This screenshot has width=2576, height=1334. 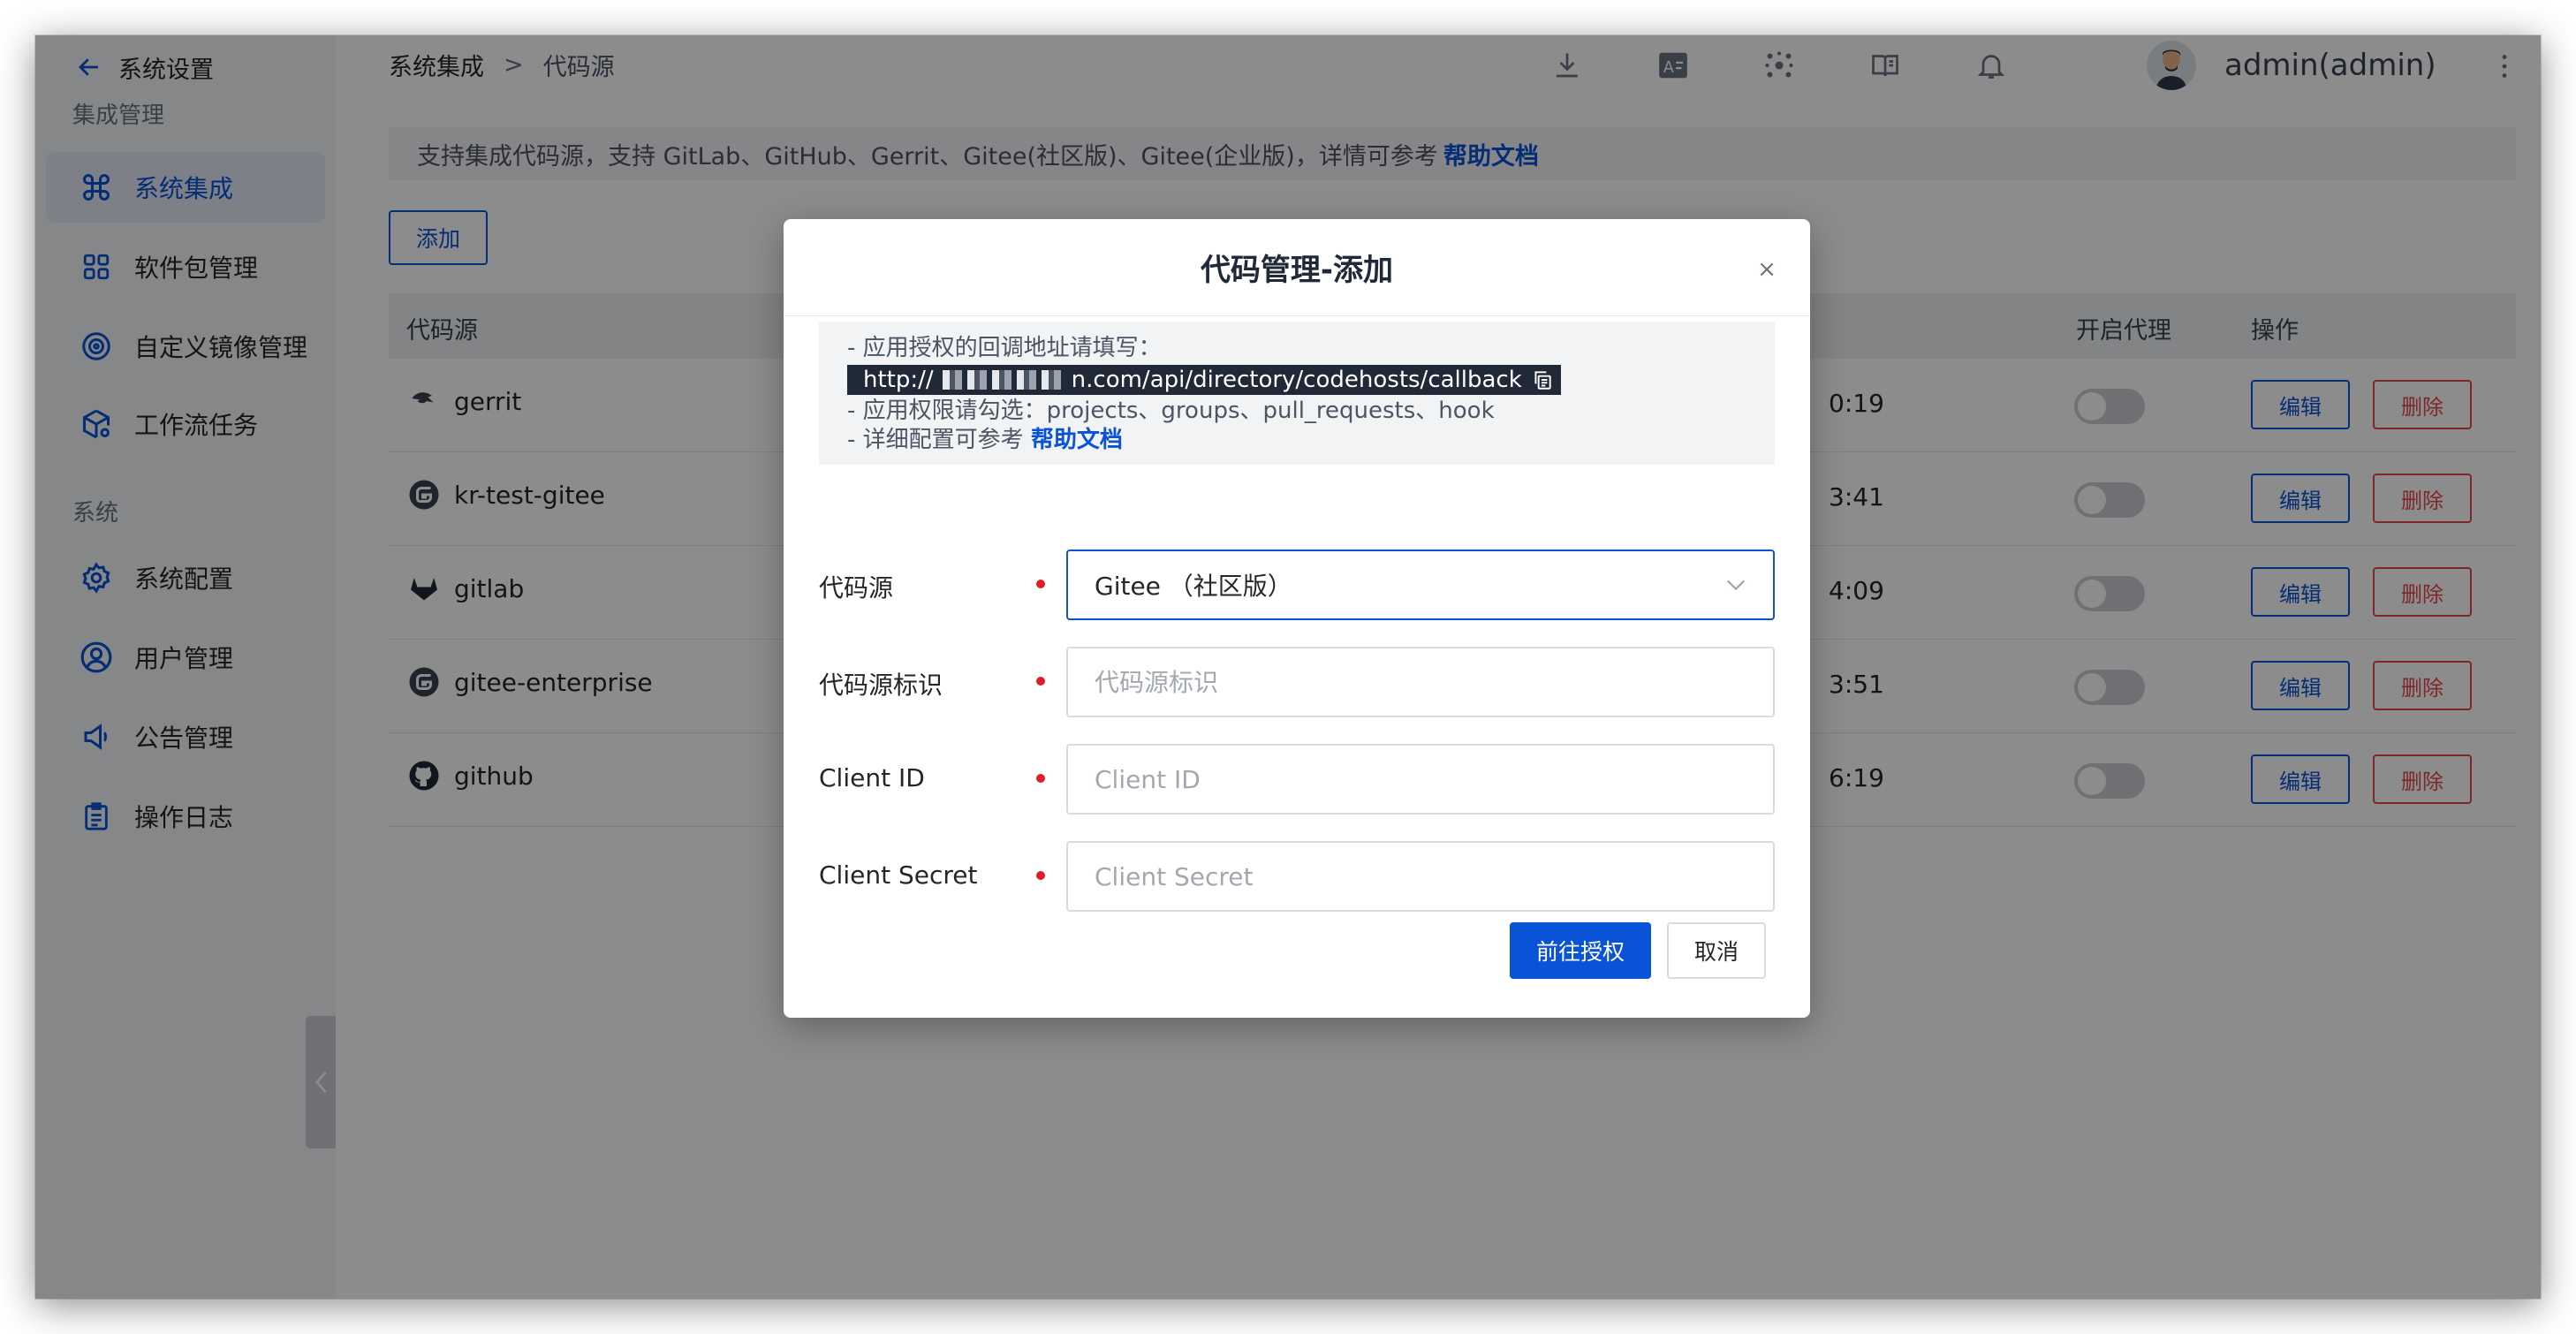 I want to click on client-secret-label: Client Secret, so click(x=899, y=875).